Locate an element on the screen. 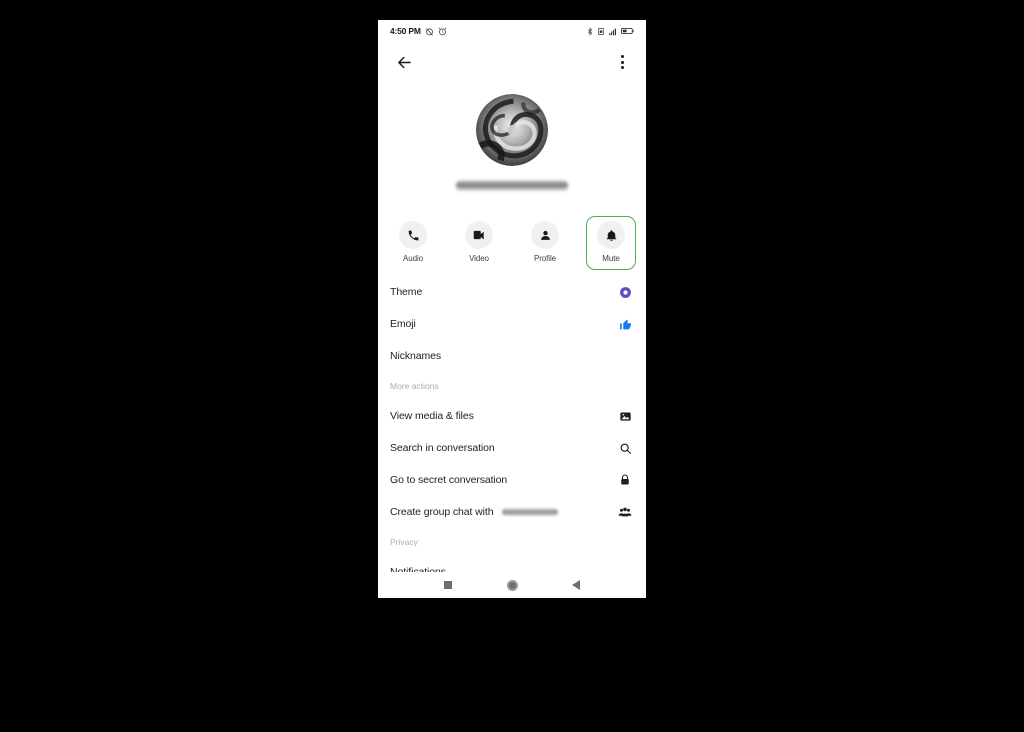  bell-icon is located at coordinates (611, 235).